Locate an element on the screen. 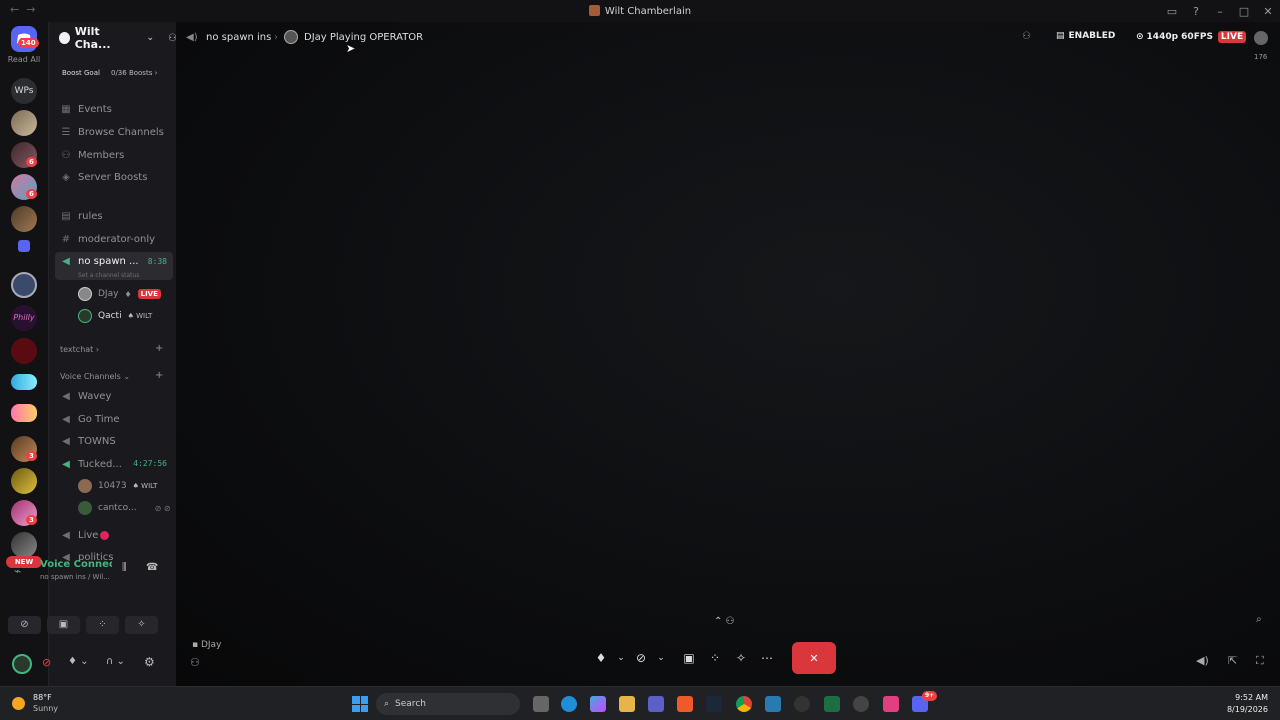 Image resolution: width=1280 pixels, height=720 pixels. voice-channel-live: ◀ Live is located at coordinates (114, 535).